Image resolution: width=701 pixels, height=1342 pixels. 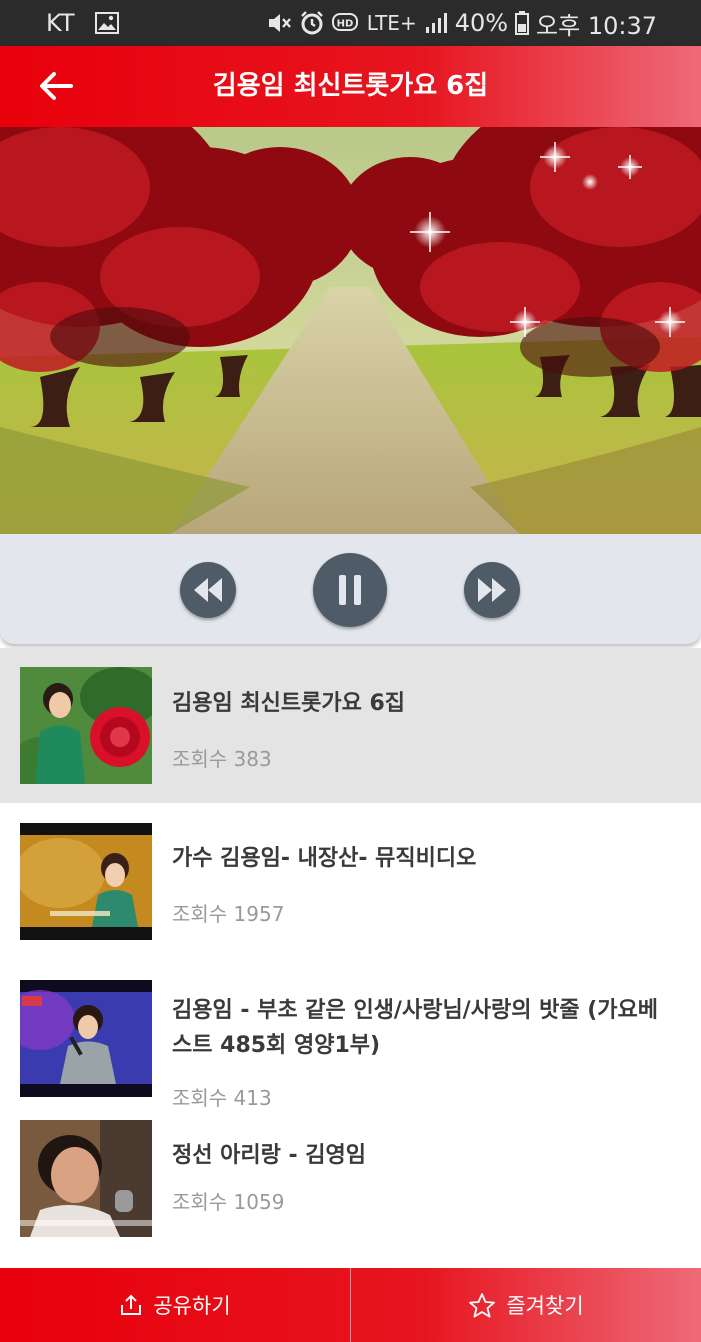 What do you see at coordinates (482, 1305) in the screenshot?
I see `star-icon` at bounding box center [482, 1305].